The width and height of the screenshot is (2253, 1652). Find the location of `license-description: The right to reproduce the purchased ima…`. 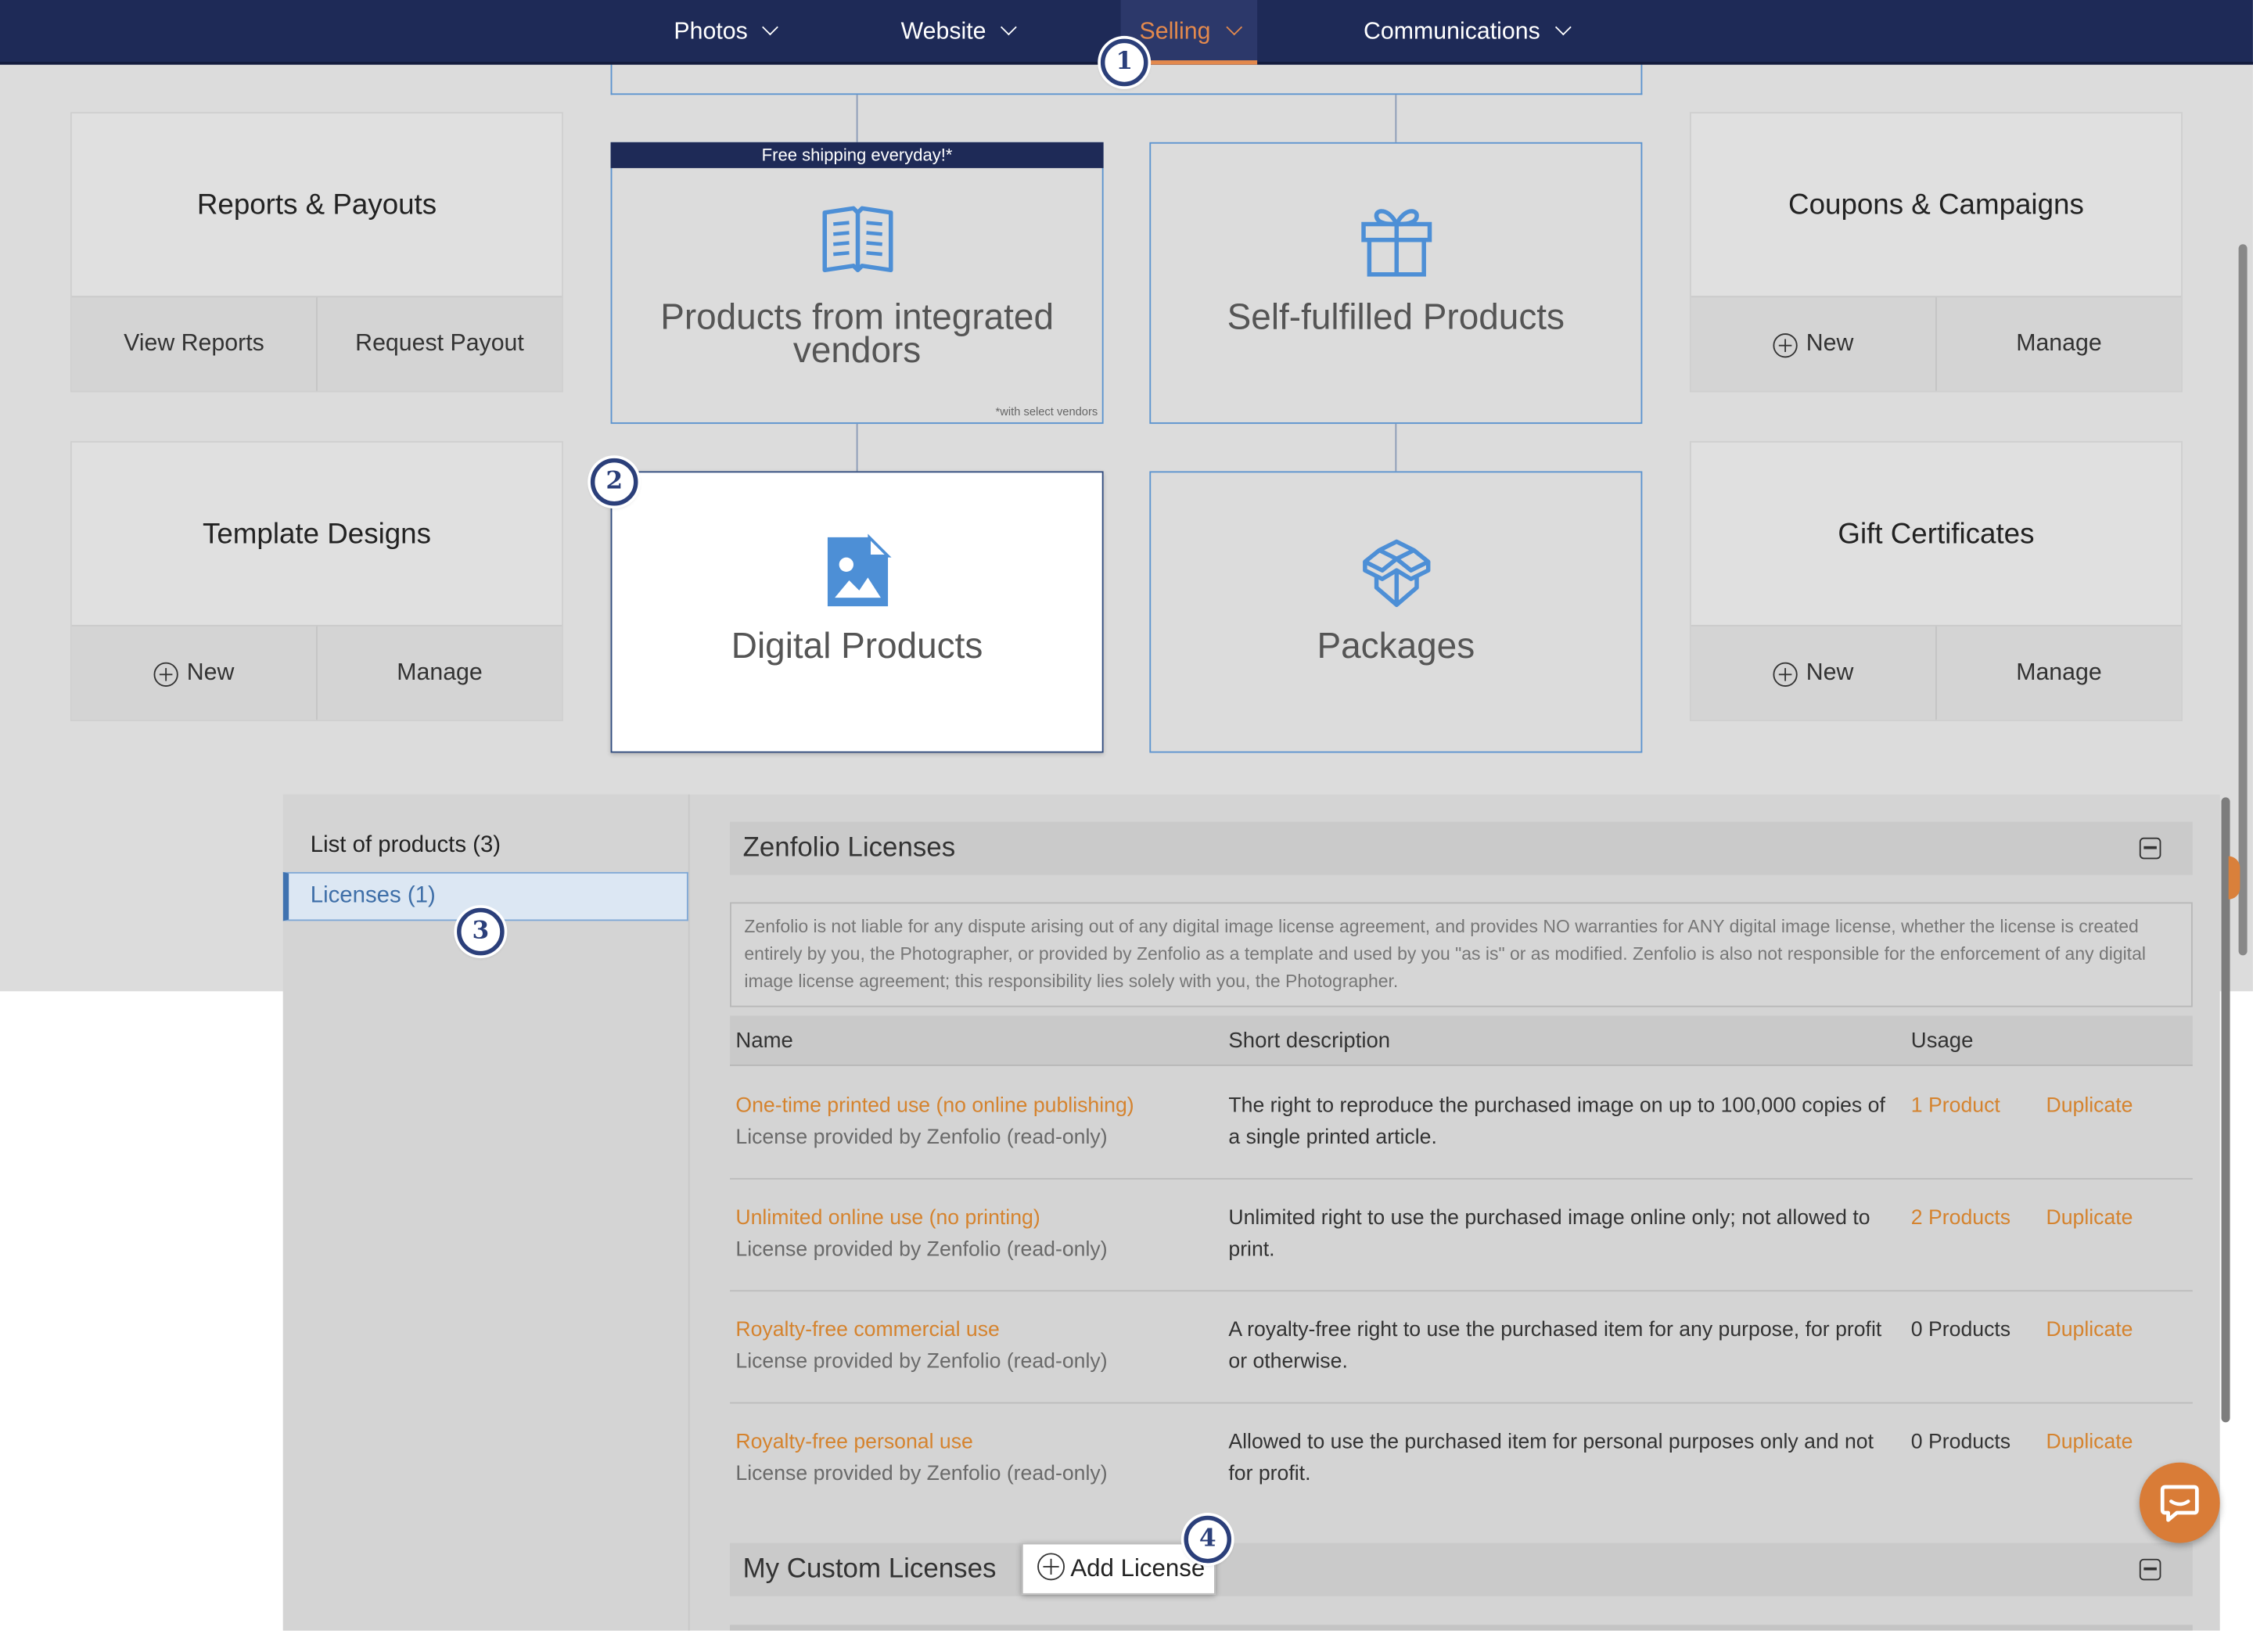

license-description: The right to reproduce the purchased ima… is located at coordinates (1556, 1121).